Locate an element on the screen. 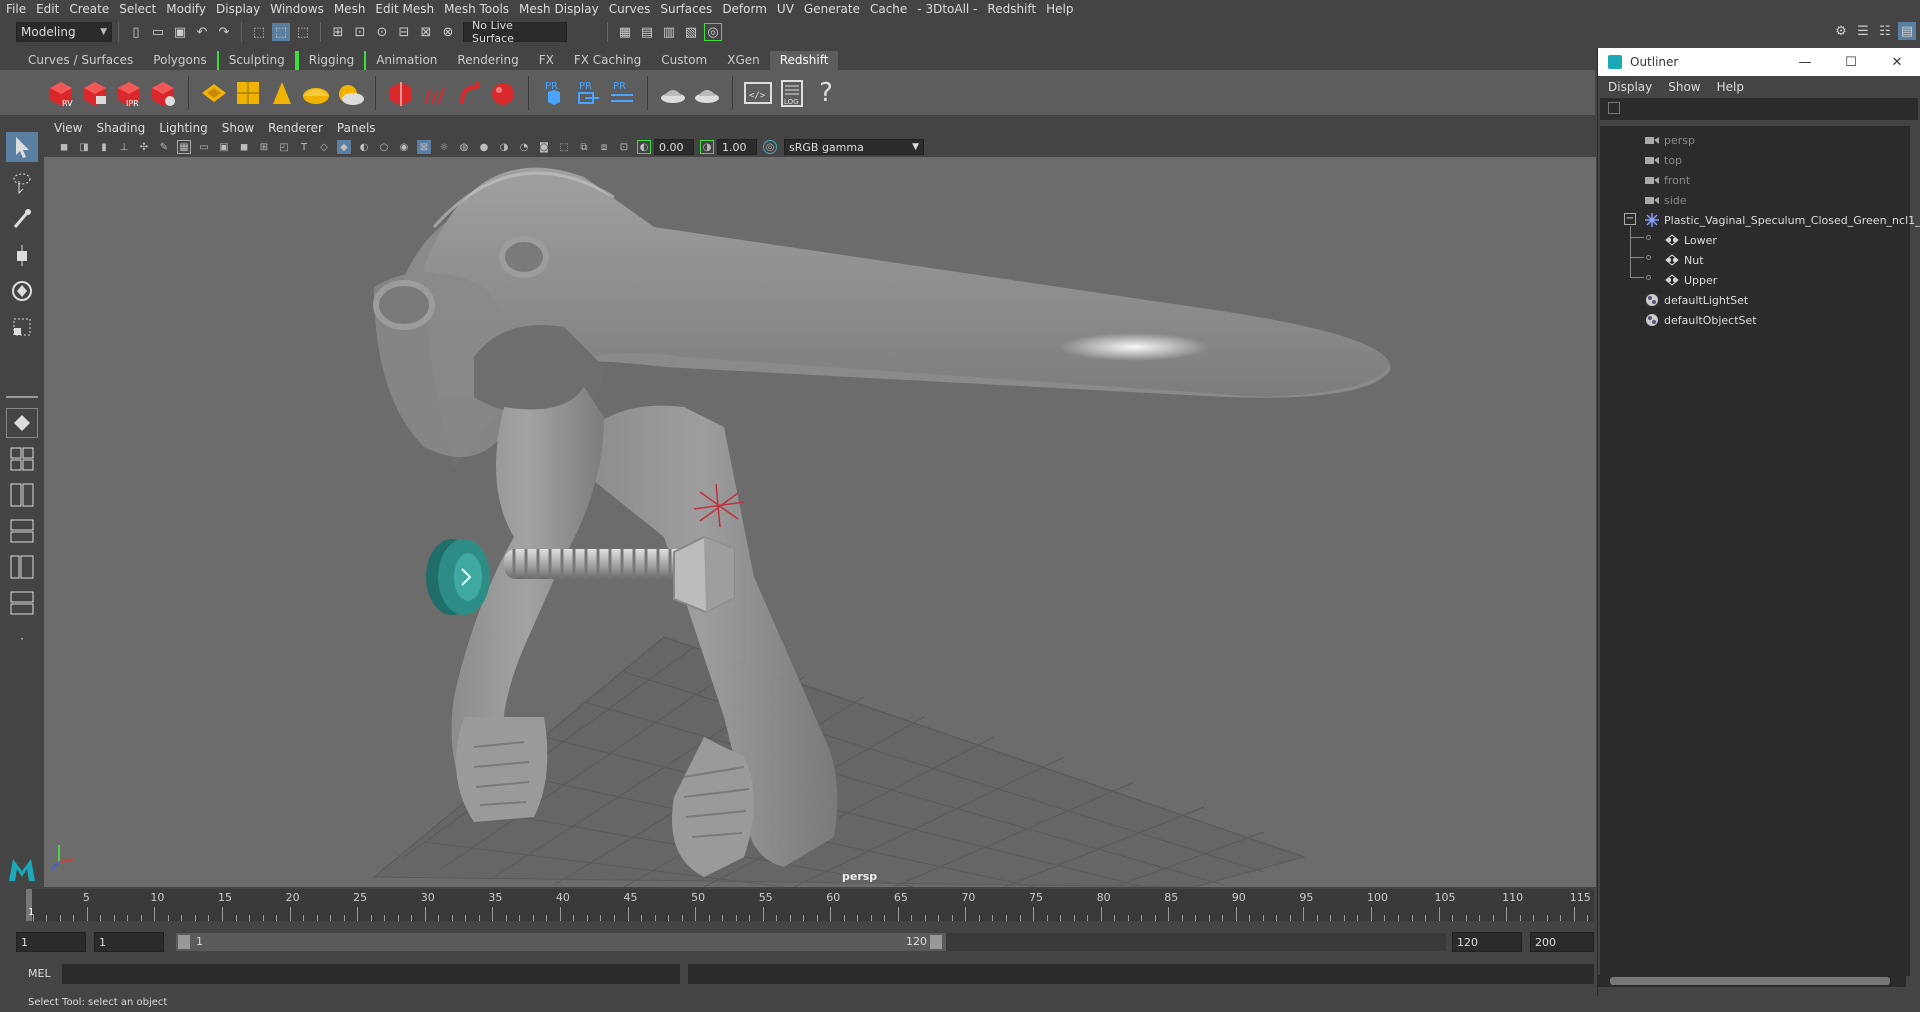  gate-mask-icon: ◼ is located at coordinates (244, 147).